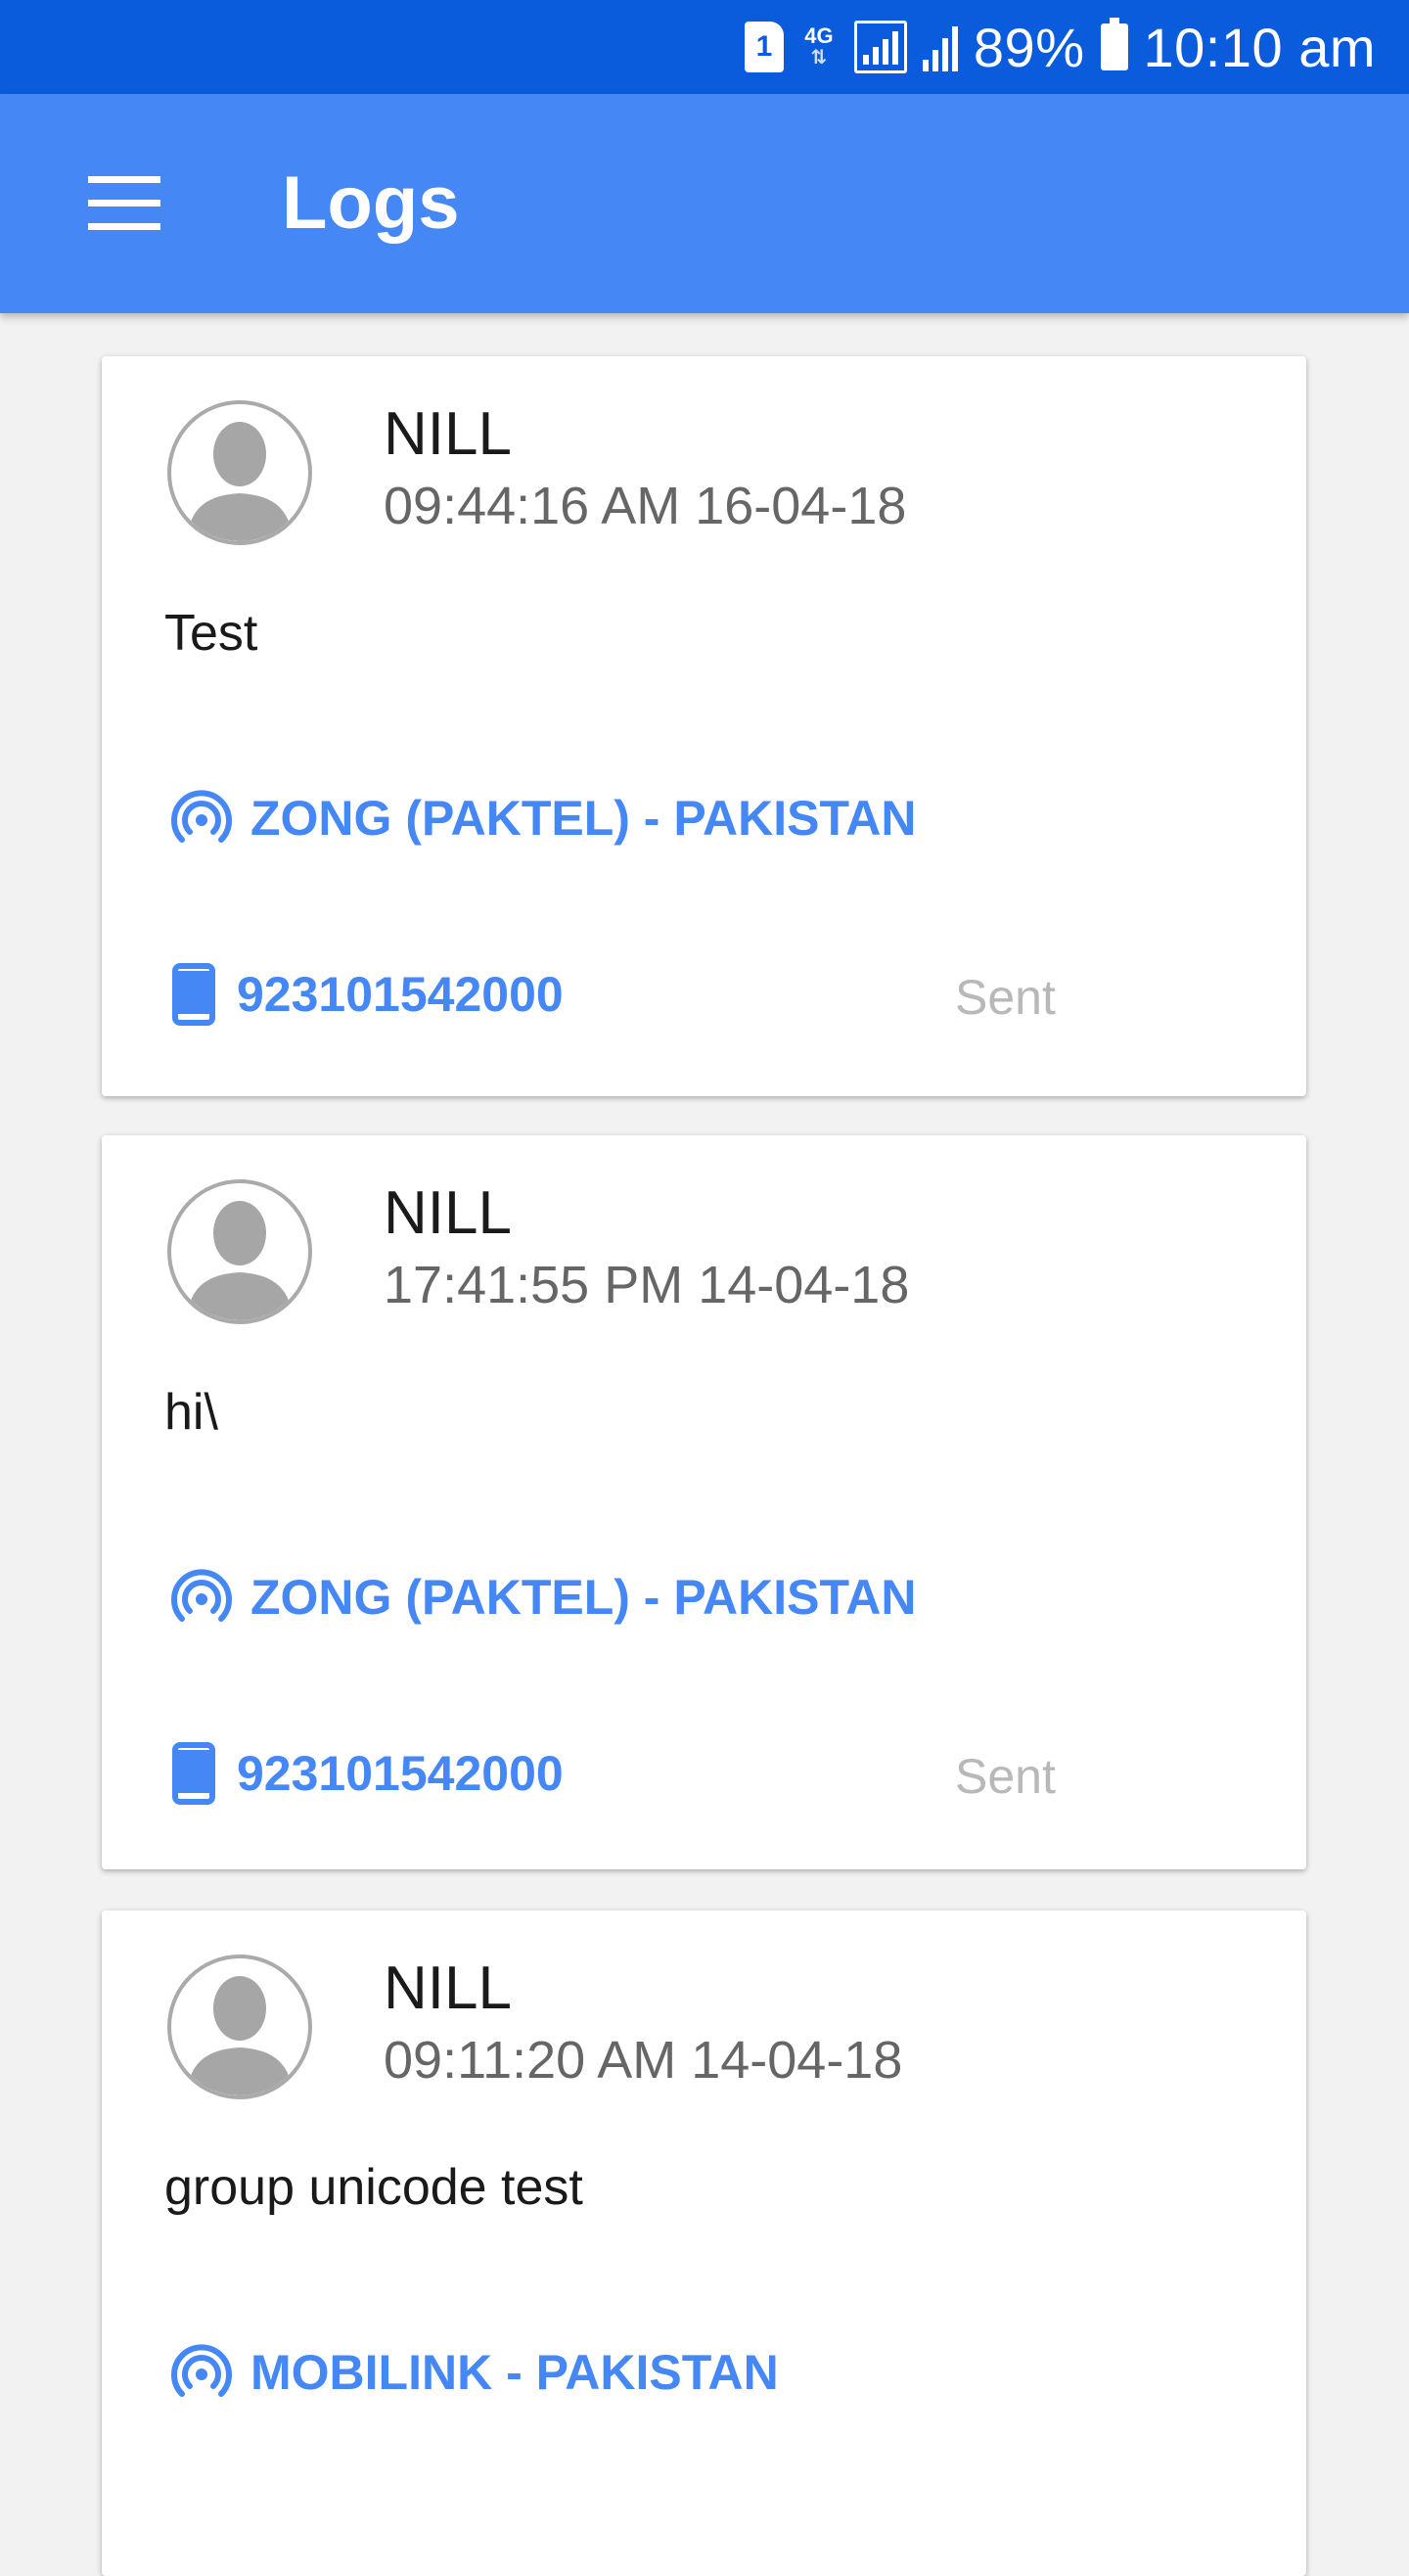 This screenshot has width=1409, height=2576. What do you see at coordinates (940, 47) in the screenshot?
I see `signal-strength-2-icon` at bounding box center [940, 47].